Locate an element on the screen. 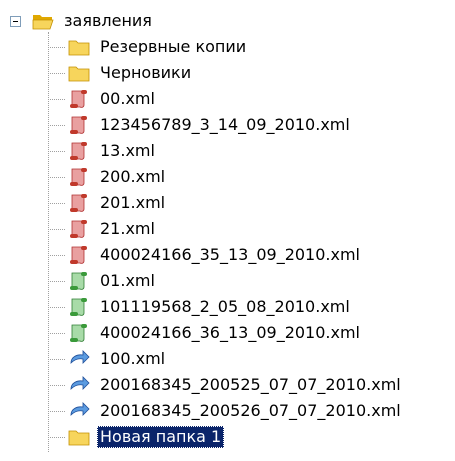  tree-node-file: 21.xml is located at coordinates (112, 229).